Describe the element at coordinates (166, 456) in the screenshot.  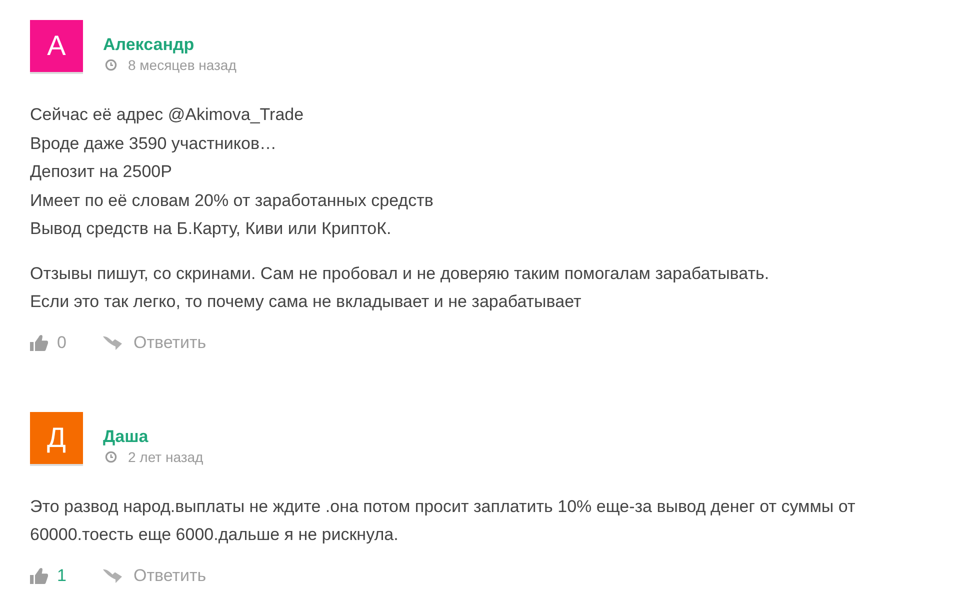
I see `comment-time: 2 лет назад` at that location.